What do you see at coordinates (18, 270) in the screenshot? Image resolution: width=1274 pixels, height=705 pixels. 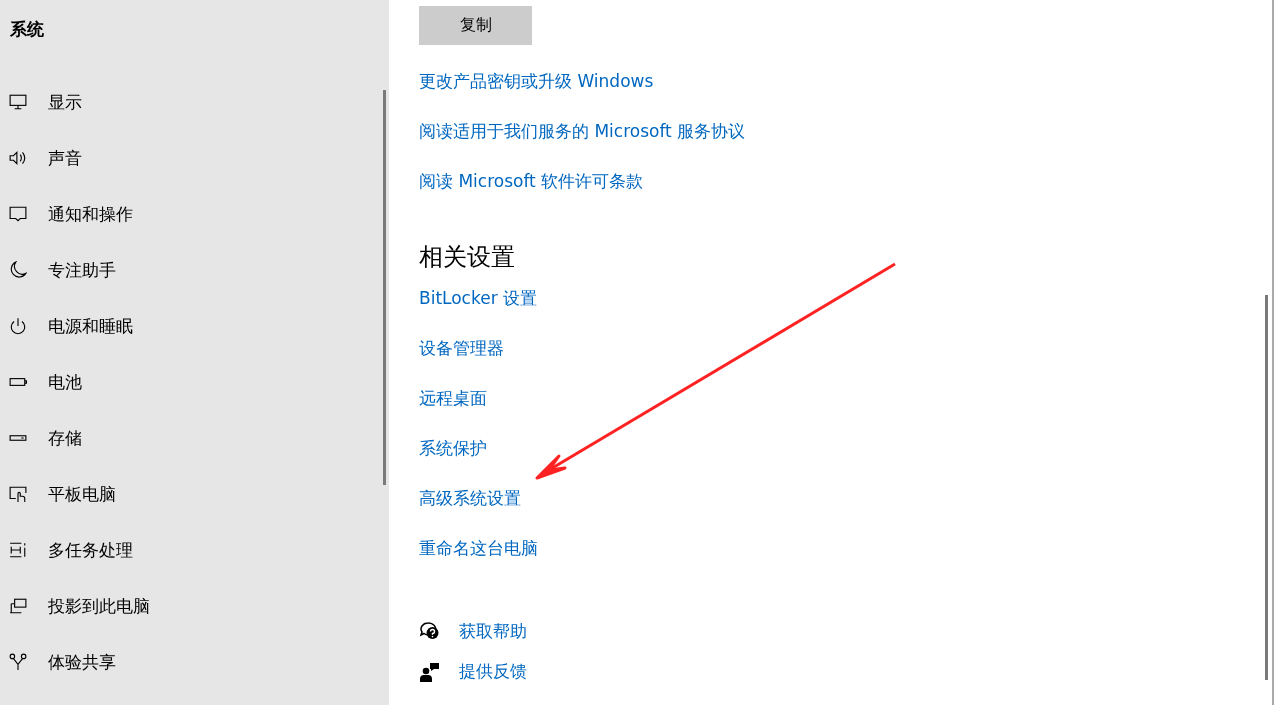 I see `moon-icon` at bounding box center [18, 270].